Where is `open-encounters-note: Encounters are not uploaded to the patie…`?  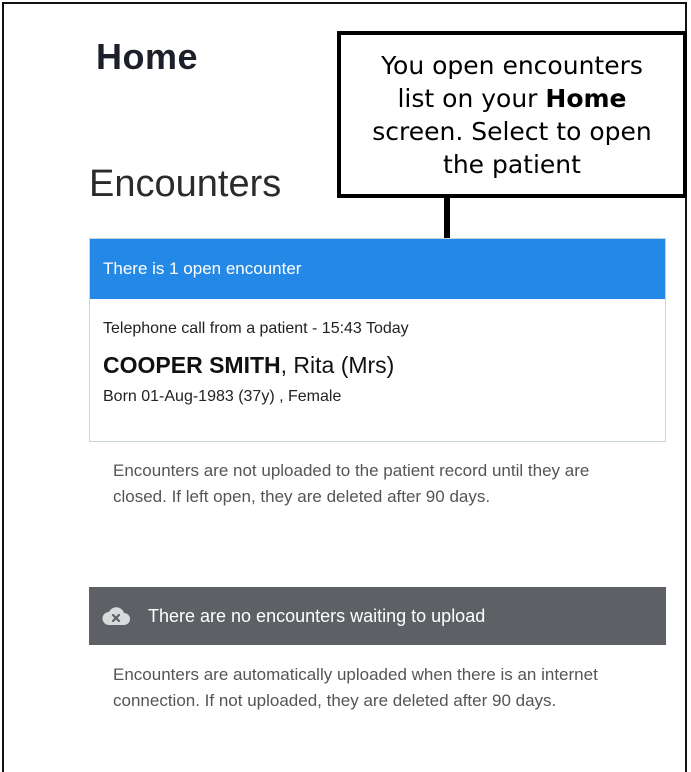 open-encounters-note: Encounters are not uploaded to the patie… is located at coordinates (351, 483).